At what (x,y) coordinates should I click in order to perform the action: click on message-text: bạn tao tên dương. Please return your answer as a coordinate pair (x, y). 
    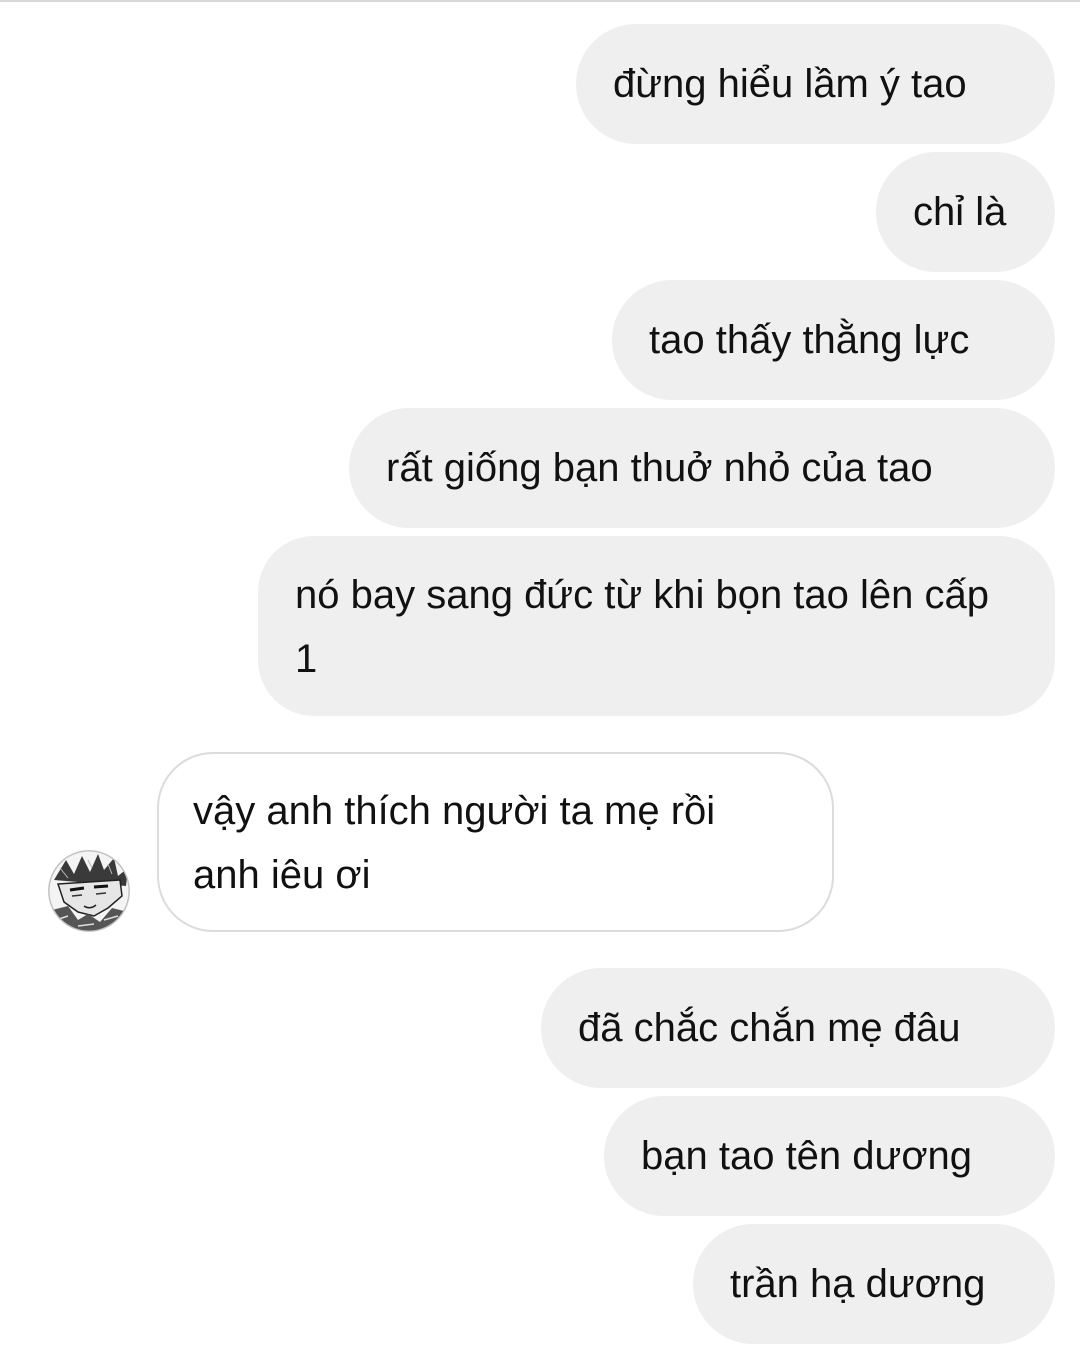
    Looking at the image, I should click on (807, 1156).